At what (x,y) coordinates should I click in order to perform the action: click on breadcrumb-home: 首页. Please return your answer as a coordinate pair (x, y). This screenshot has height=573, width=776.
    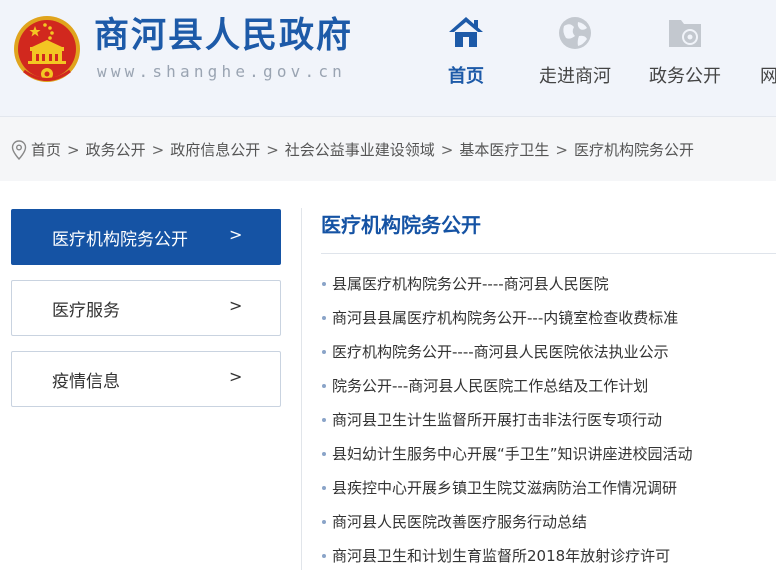
    Looking at the image, I should click on (46, 150).